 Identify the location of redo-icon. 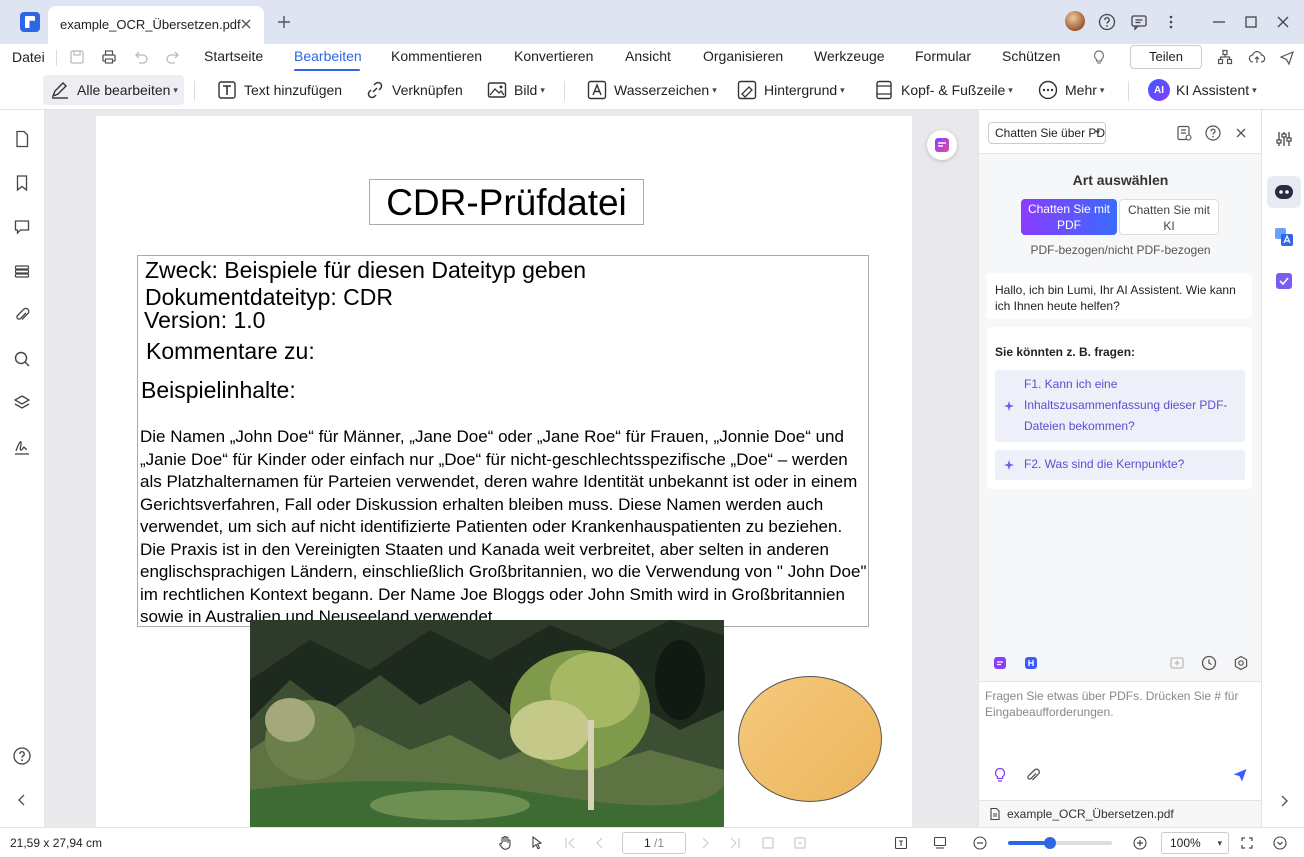
(173, 57).